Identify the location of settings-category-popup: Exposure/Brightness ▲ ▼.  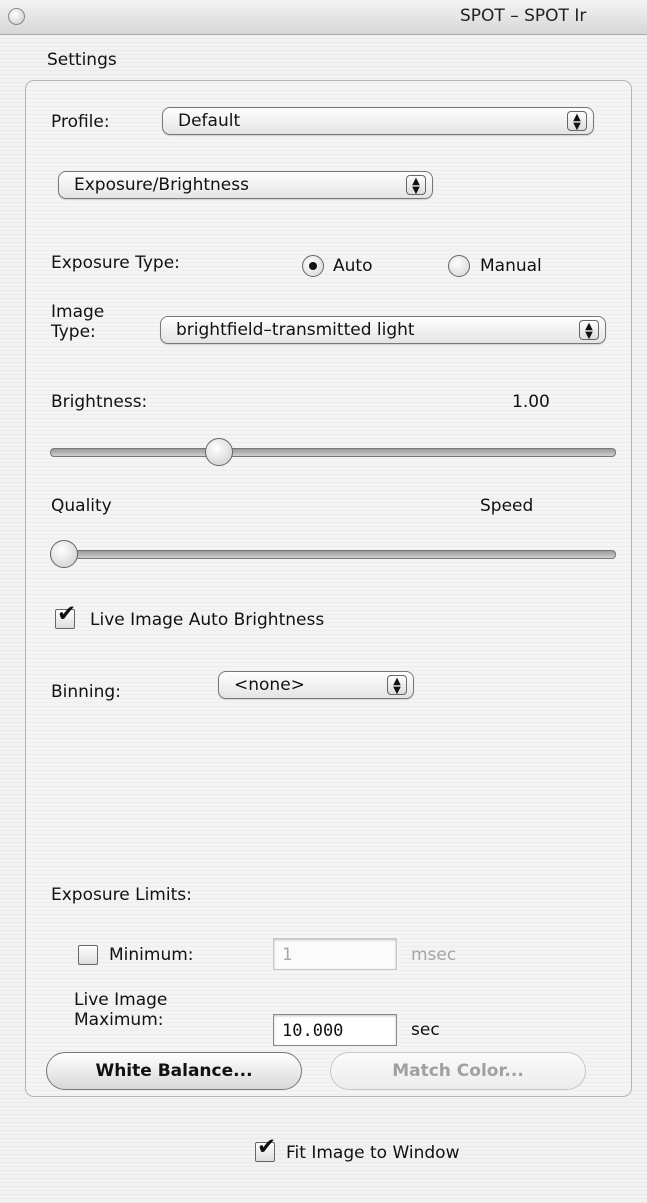
(245, 185).